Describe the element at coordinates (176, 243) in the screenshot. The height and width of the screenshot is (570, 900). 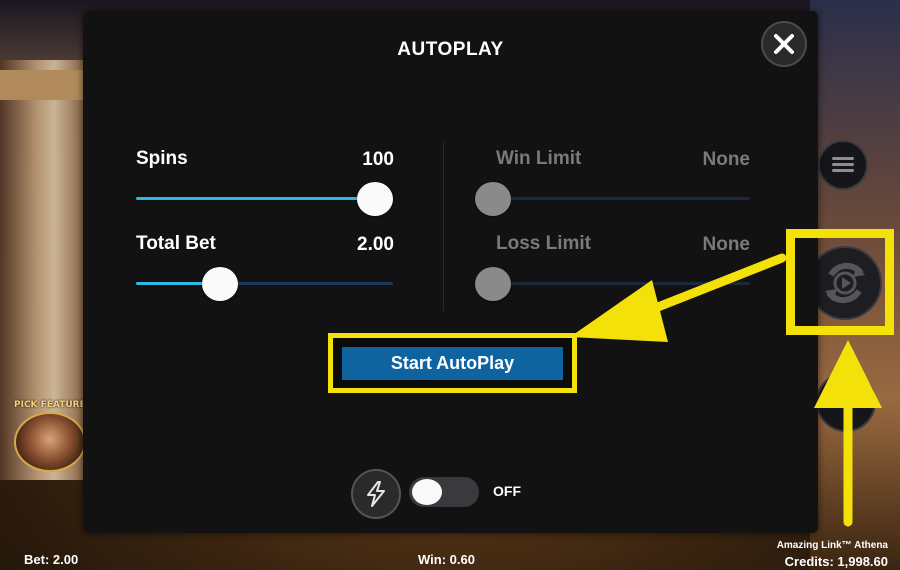
I see `total-bet-label: Total Bet` at that location.